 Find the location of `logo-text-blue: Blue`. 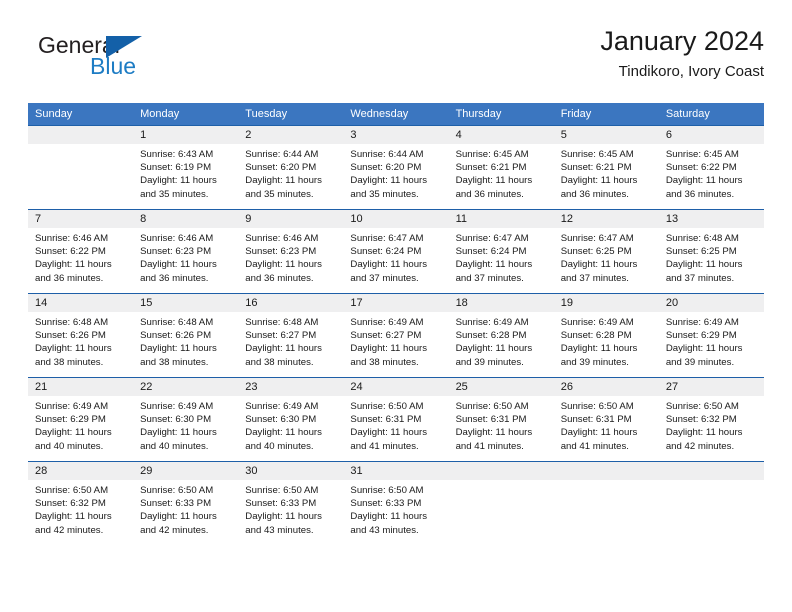

logo-text-blue: Blue is located at coordinates (113, 66).